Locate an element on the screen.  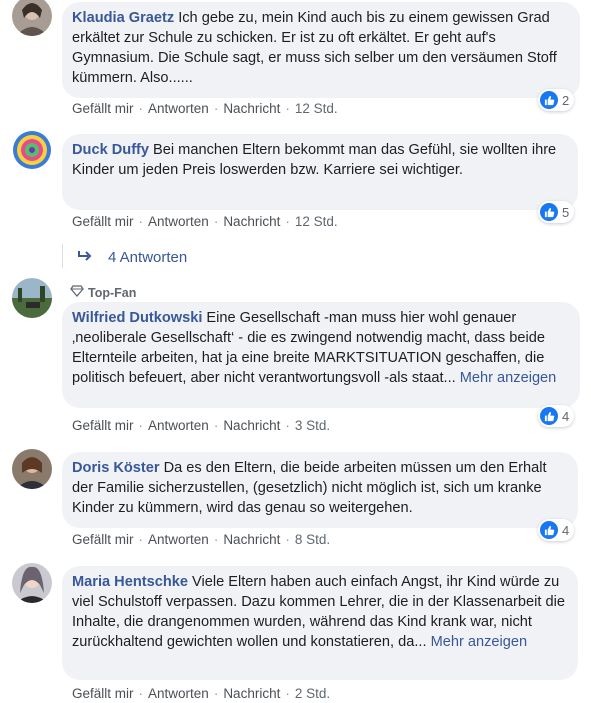
comment-author: Doris Köster is located at coordinates (116, 468).